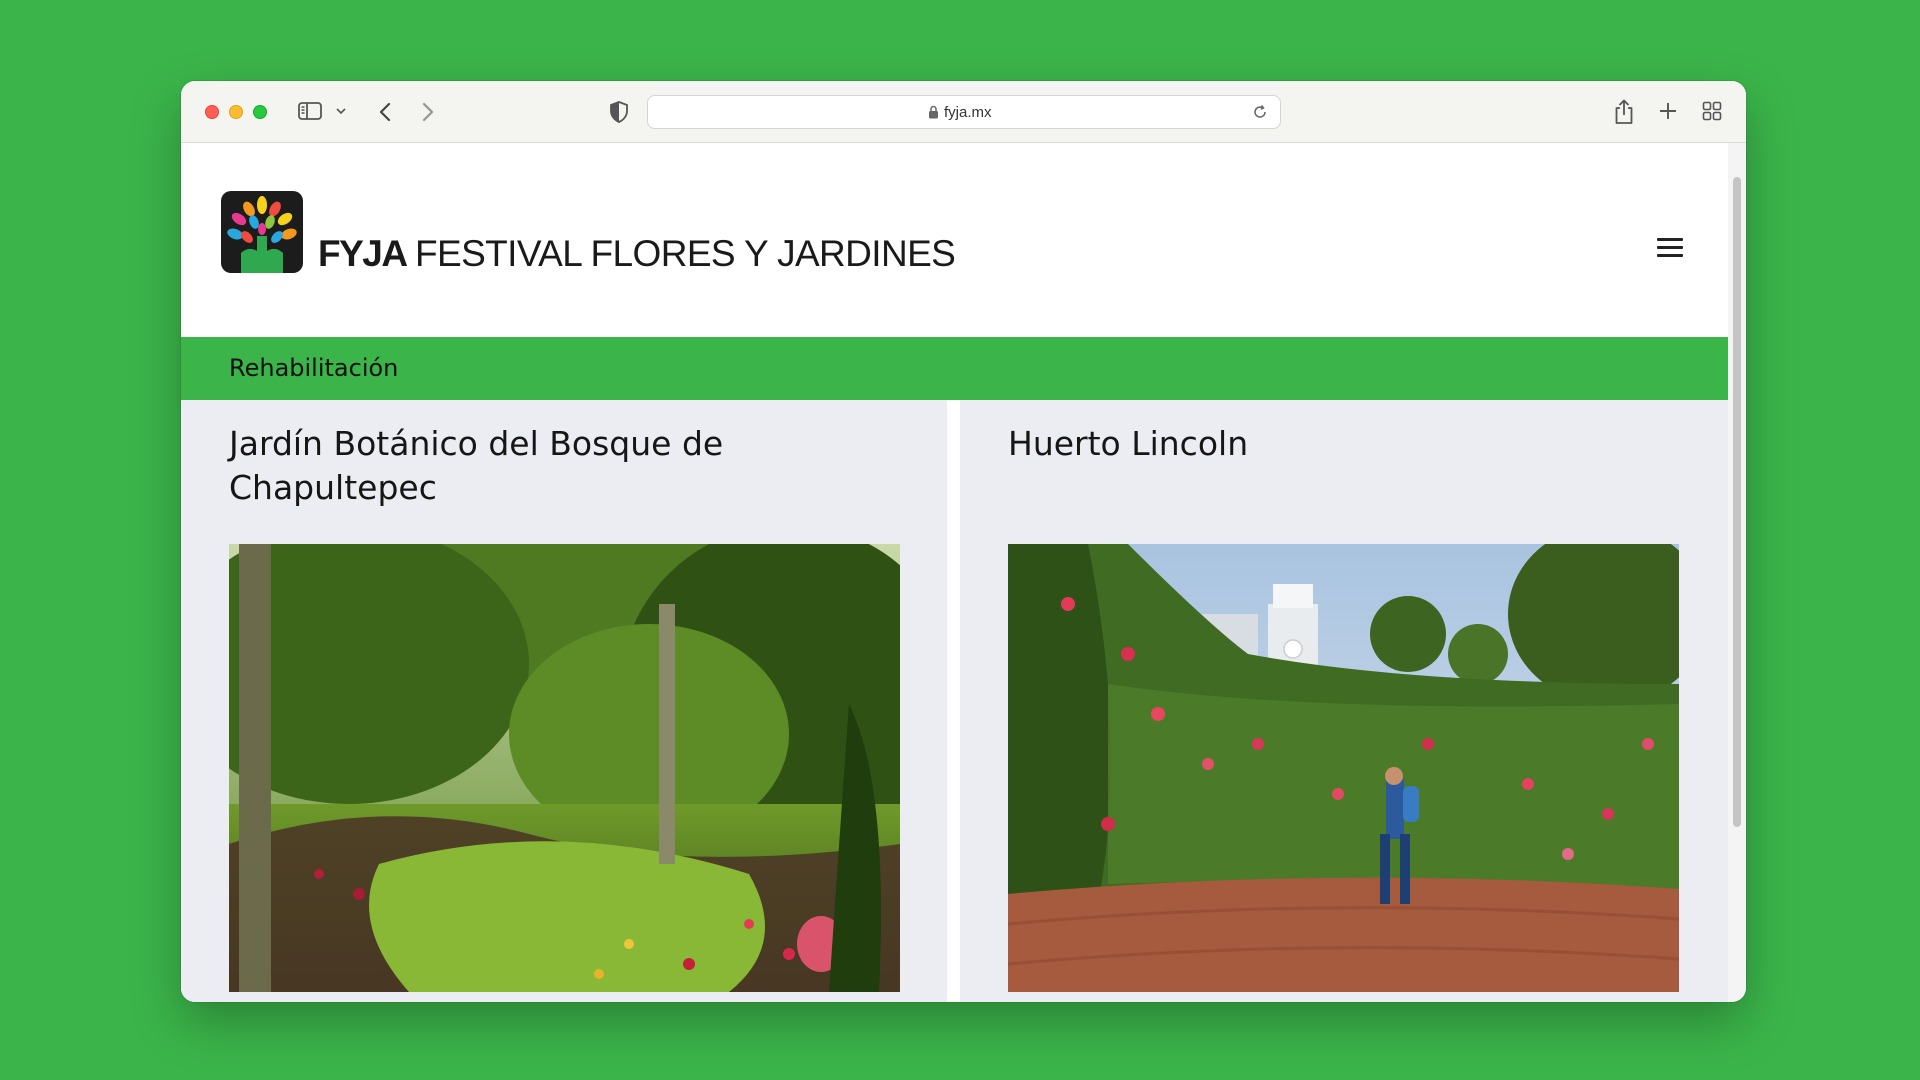 Image resolution: width=1920 pixels, height=1080 pixels. What do you see at coordinates (619, 112) in the screenshot?
I see `privacy-shield-icon` at bounding box center [619, 112].